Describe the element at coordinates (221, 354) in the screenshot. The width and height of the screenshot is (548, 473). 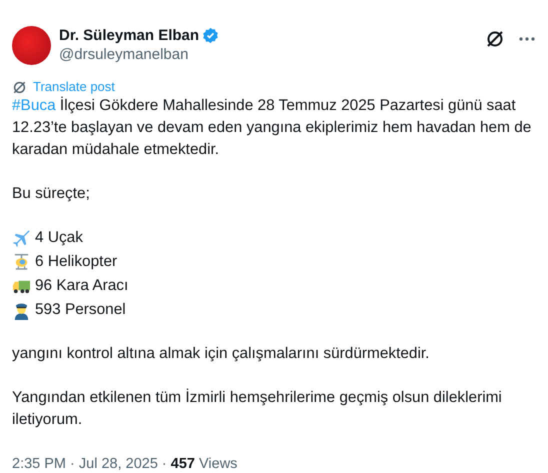
I see `post-text: yangını kontrol altına almak için çalışmalarını sürdürmektedir.` at that location.